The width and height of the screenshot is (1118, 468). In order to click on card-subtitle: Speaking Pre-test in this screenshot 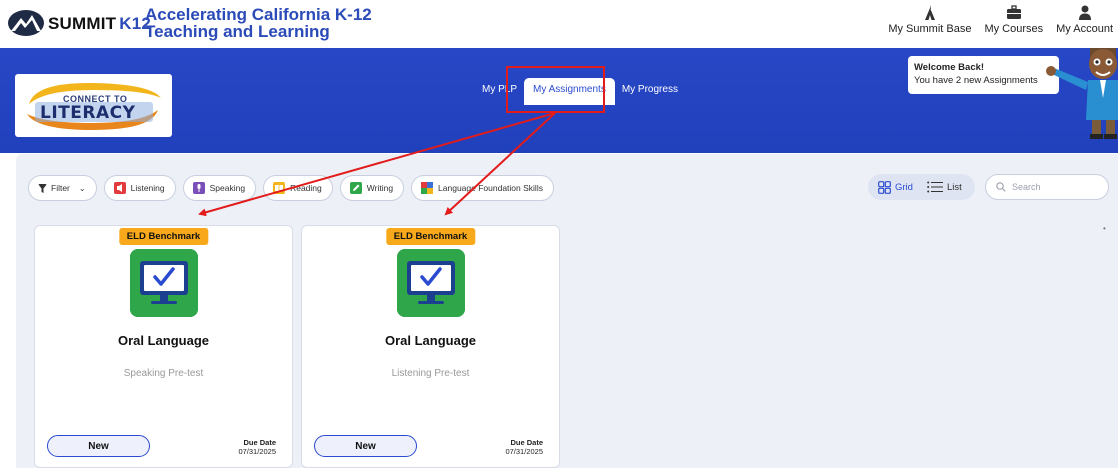, I will do `click(163, 373)`.